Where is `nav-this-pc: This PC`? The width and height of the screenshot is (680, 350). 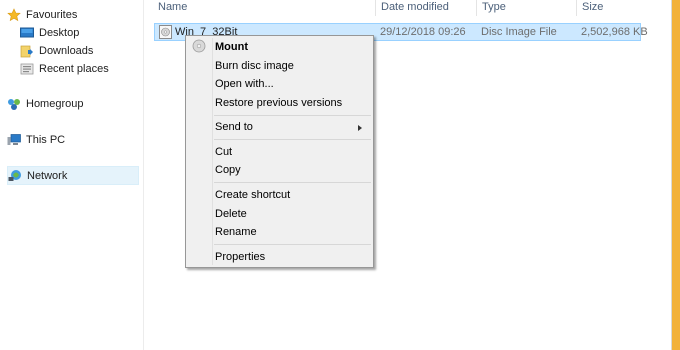 nav-this-pc: This PC is located at coordinates (36, 139).